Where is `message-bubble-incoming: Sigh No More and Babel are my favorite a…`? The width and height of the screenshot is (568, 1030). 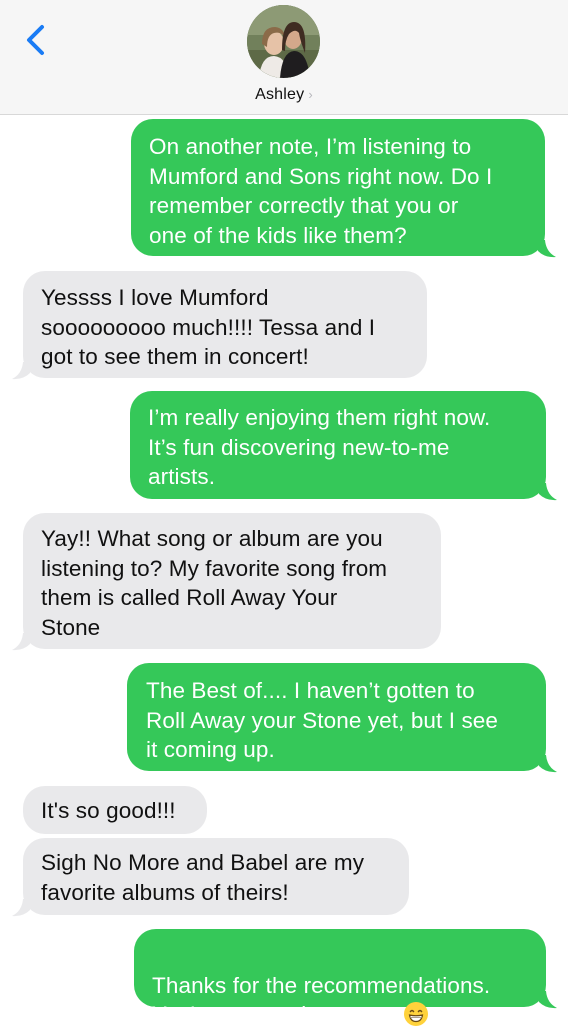 message-bubble-incoming: Sigh No More and Babel are my favorite a… is located at coordinates (216, 876).